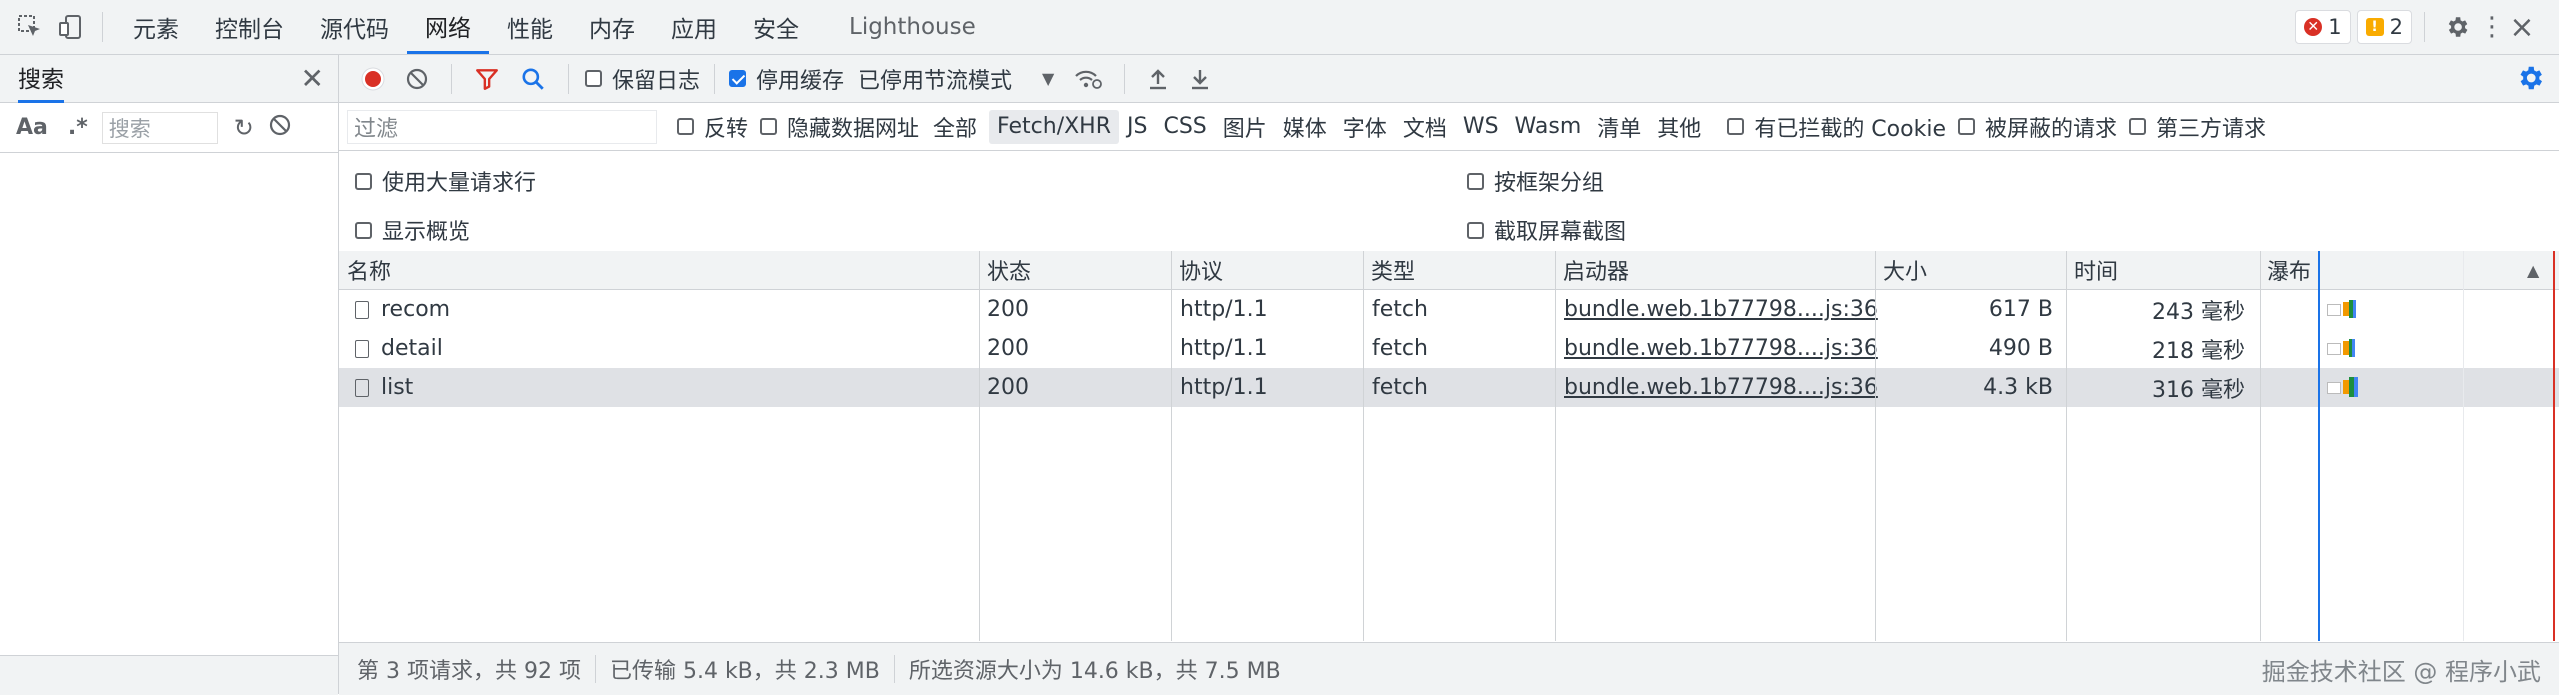  Describe the element at coordinates (2492, 27) in the screenshot. I see `more-options-icon: ⋮` at that location.